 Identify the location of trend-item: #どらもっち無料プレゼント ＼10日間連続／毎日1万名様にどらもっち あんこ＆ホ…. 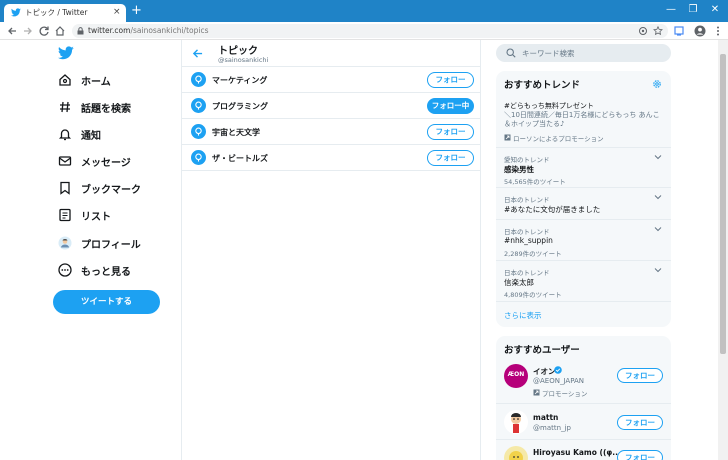
(583, 122).